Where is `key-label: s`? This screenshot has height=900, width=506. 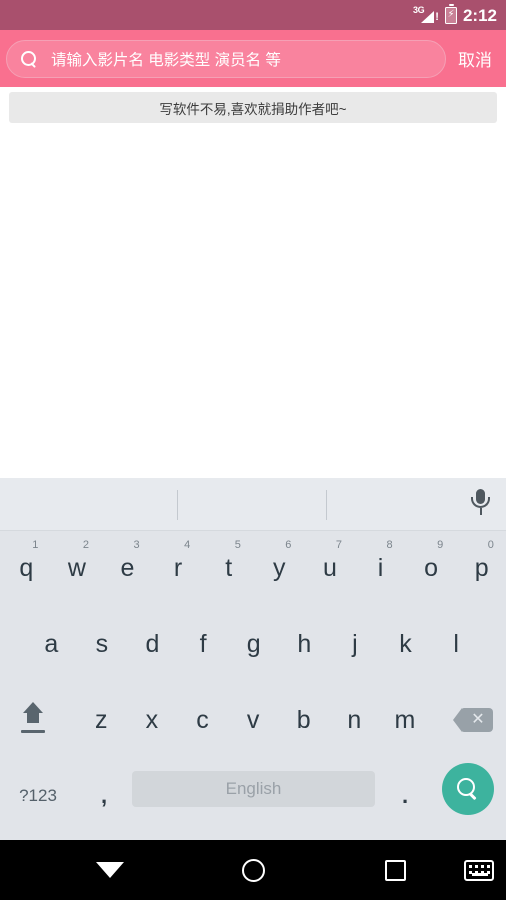 key-label: s is located at coordinates (102, 643).